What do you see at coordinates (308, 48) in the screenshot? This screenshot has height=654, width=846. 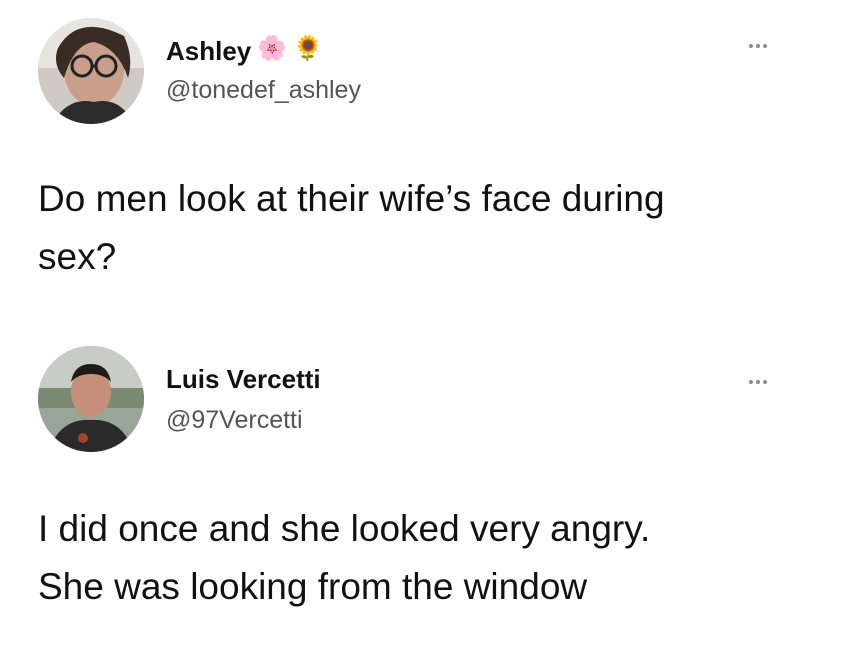 I see `sunflower-icon: 🌻` at bounding box center [308, 48].